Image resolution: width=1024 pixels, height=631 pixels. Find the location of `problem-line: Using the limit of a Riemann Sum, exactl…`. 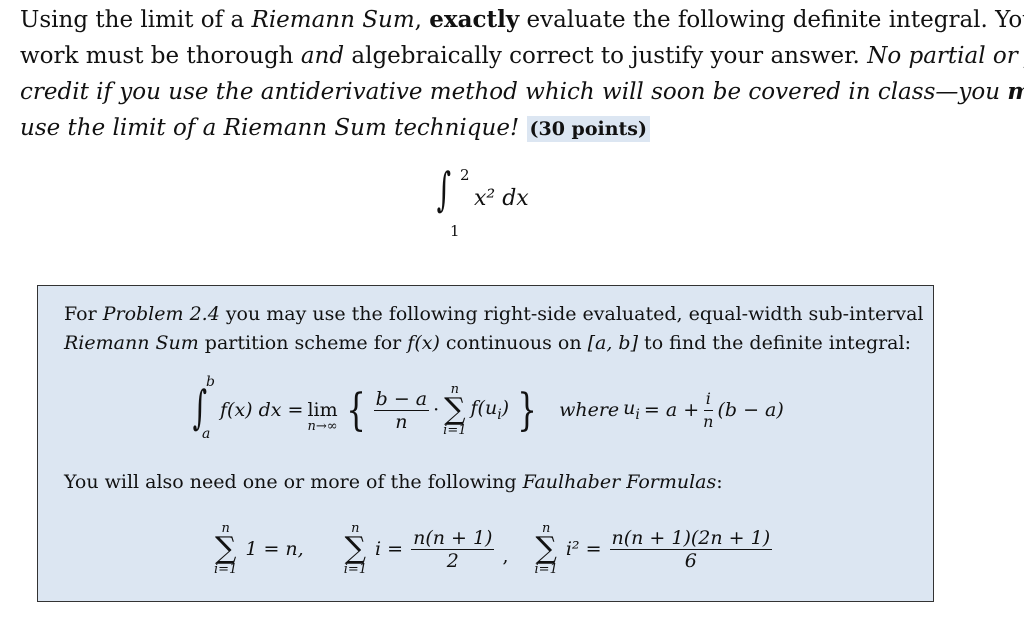

problem-line: Using the limit of a Riemann Sum, exactl… is located at coordinates (522, 20).